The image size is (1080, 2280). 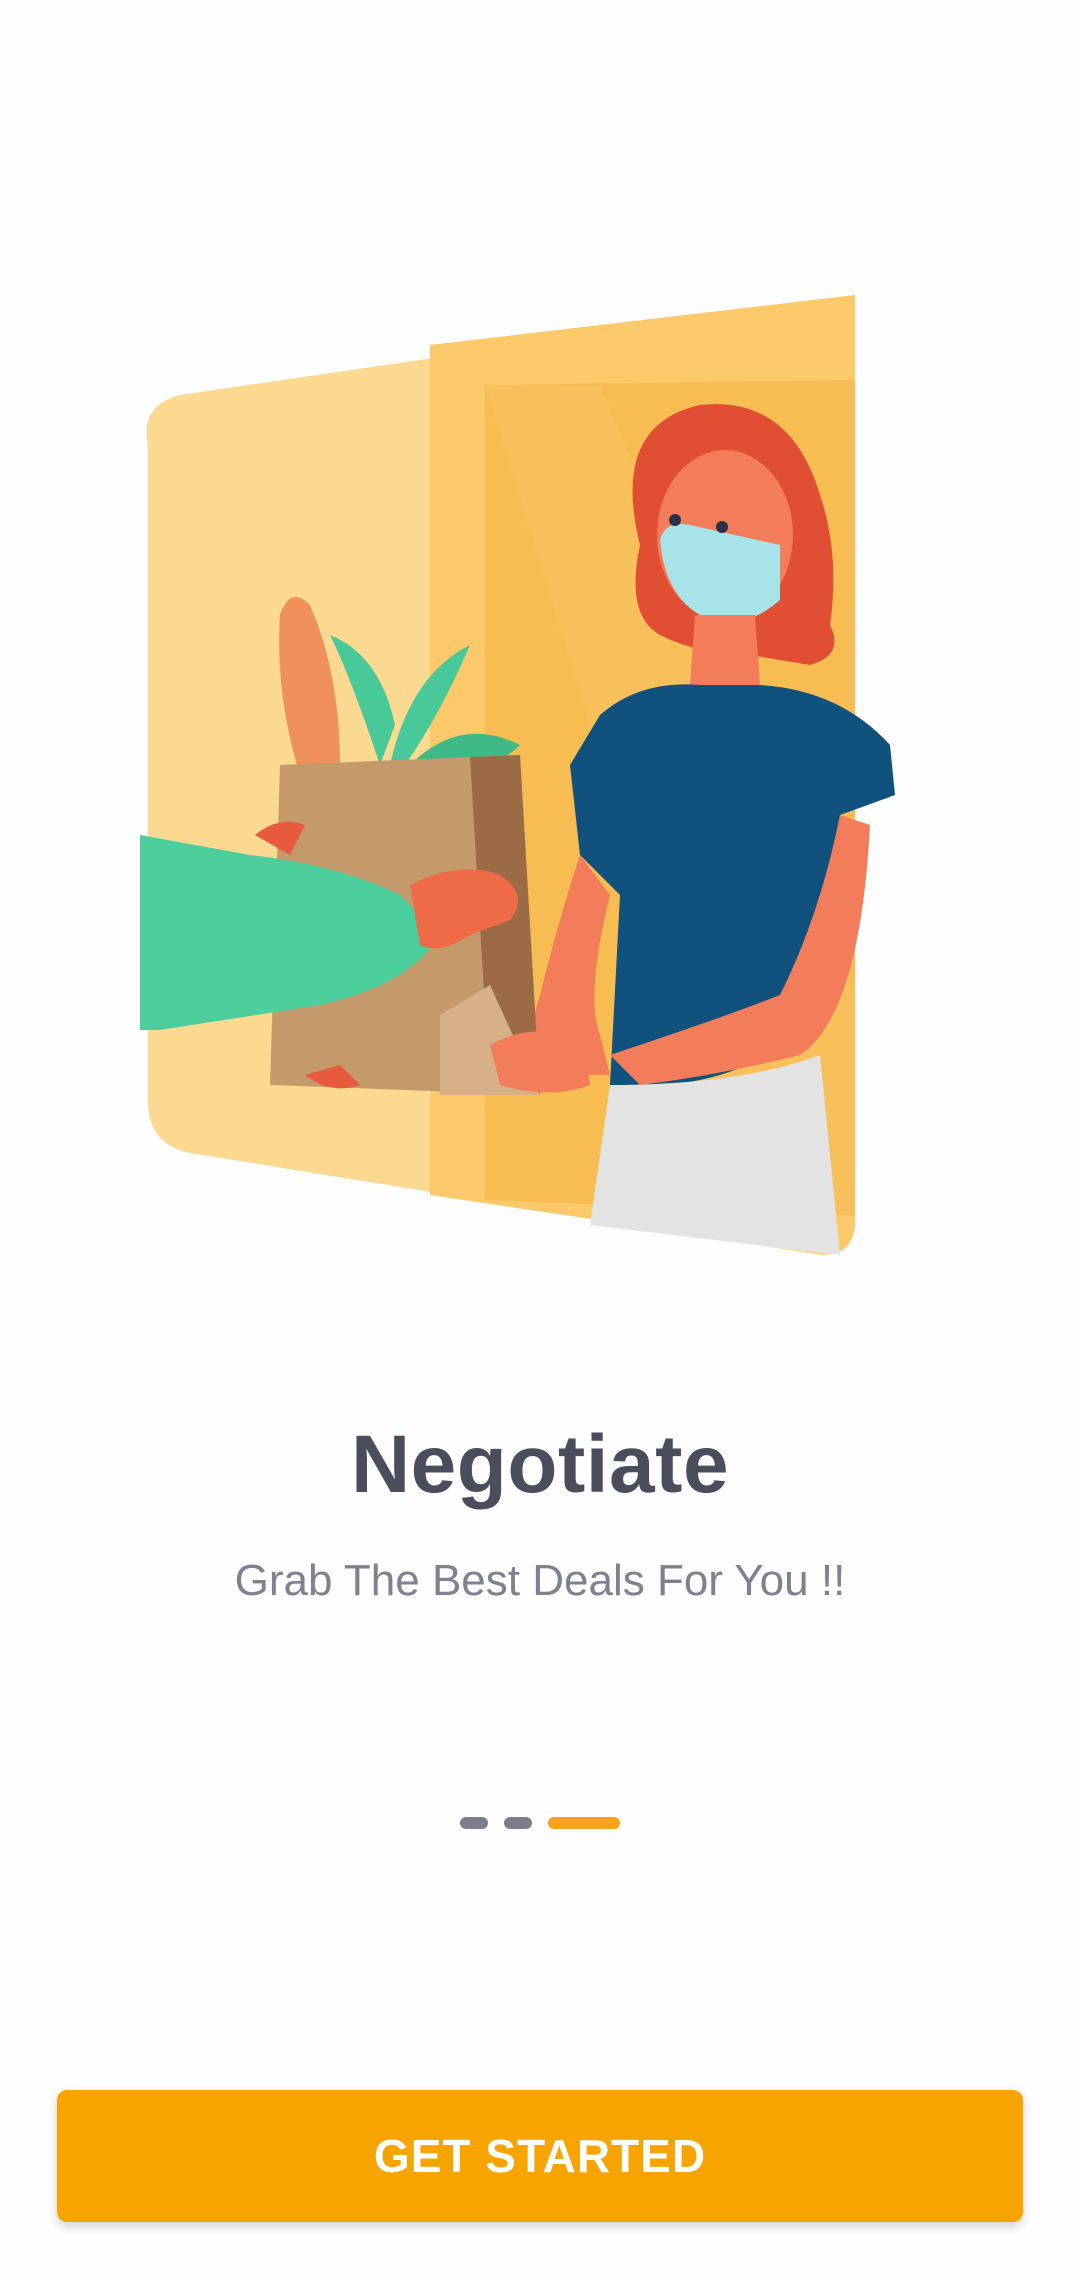 I want to click on pager-dot-3-active, so click(x=584, y=1823).